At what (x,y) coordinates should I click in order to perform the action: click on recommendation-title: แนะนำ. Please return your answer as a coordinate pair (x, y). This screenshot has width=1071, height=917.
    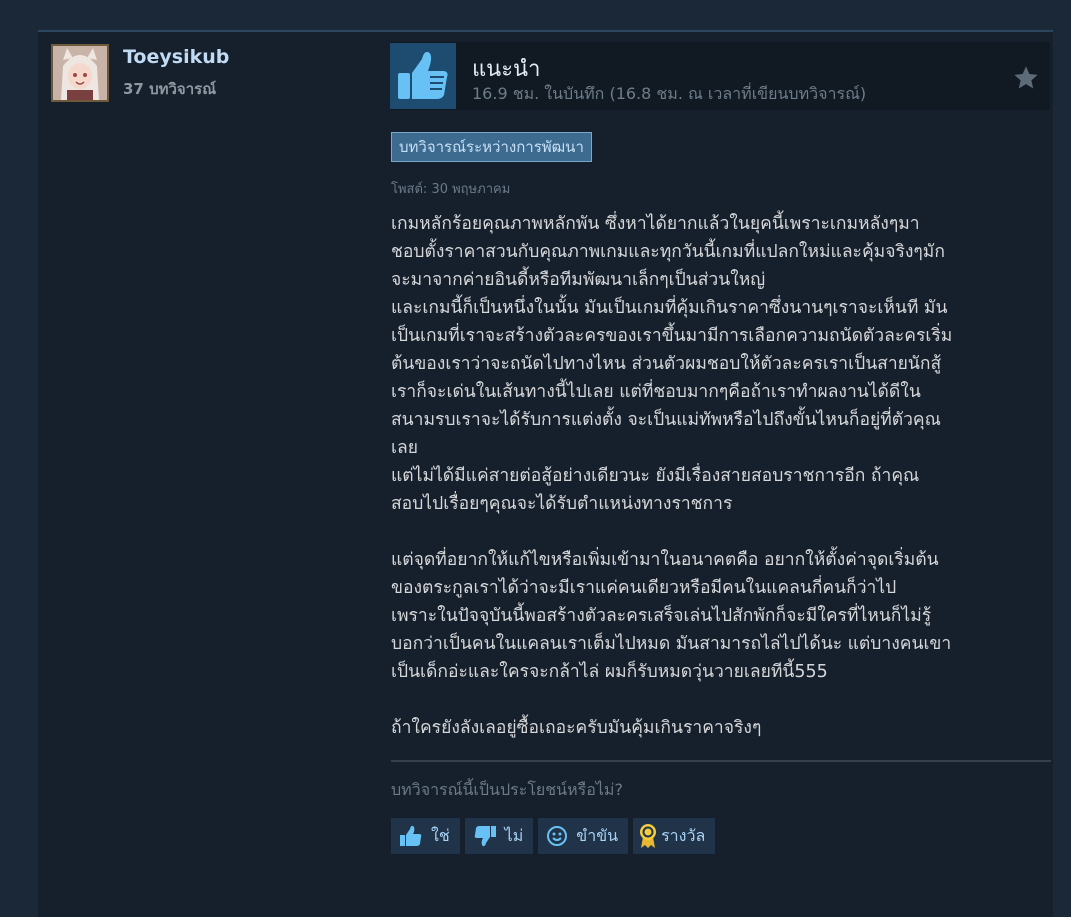
    Looking at the image, I should click on (506, 69).